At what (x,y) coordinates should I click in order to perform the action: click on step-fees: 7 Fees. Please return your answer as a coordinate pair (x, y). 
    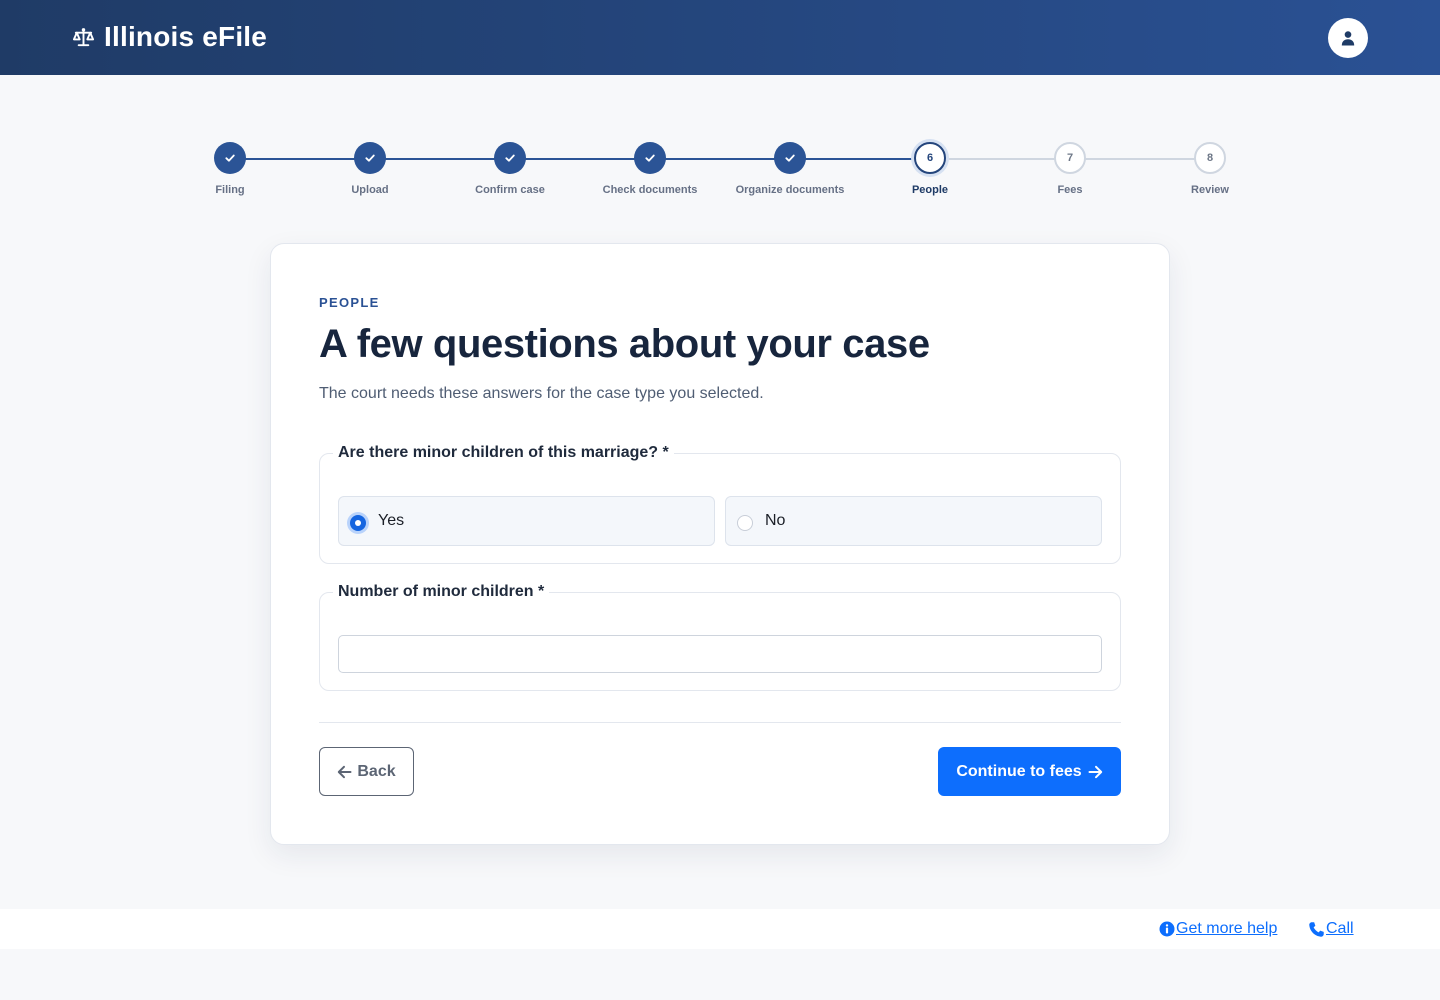
    Looking at the image, I should click on (1070, 169).